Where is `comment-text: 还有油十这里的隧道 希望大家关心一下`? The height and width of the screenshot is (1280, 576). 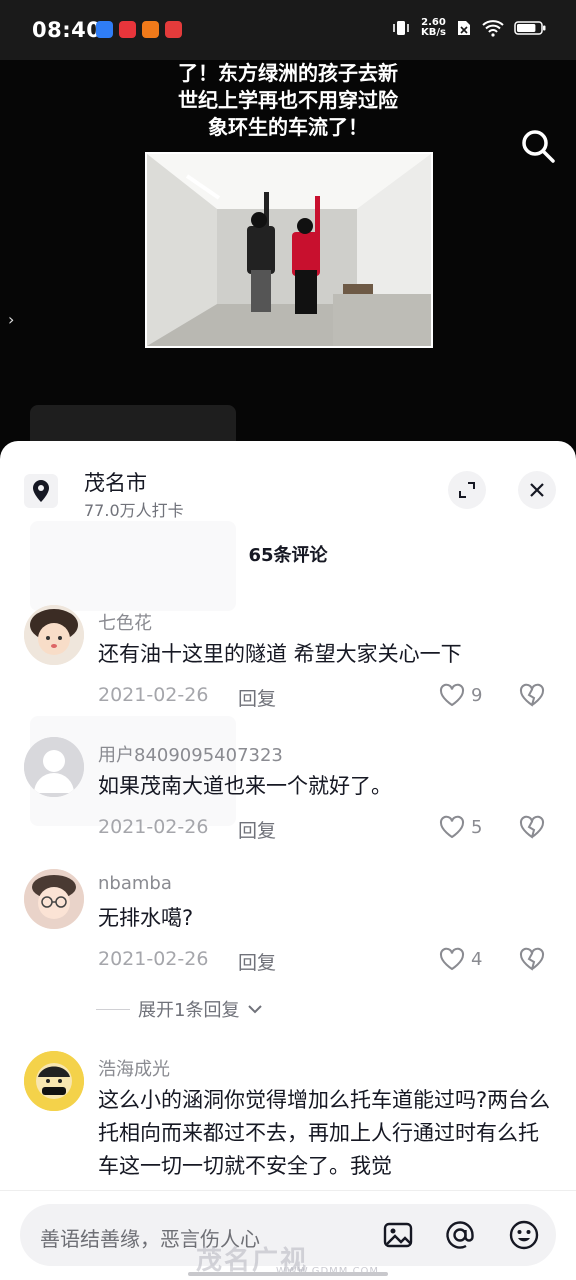
comment-text: 还有油十这里的隧道 希望大家关心一下 is located at coordinates (326, 654).